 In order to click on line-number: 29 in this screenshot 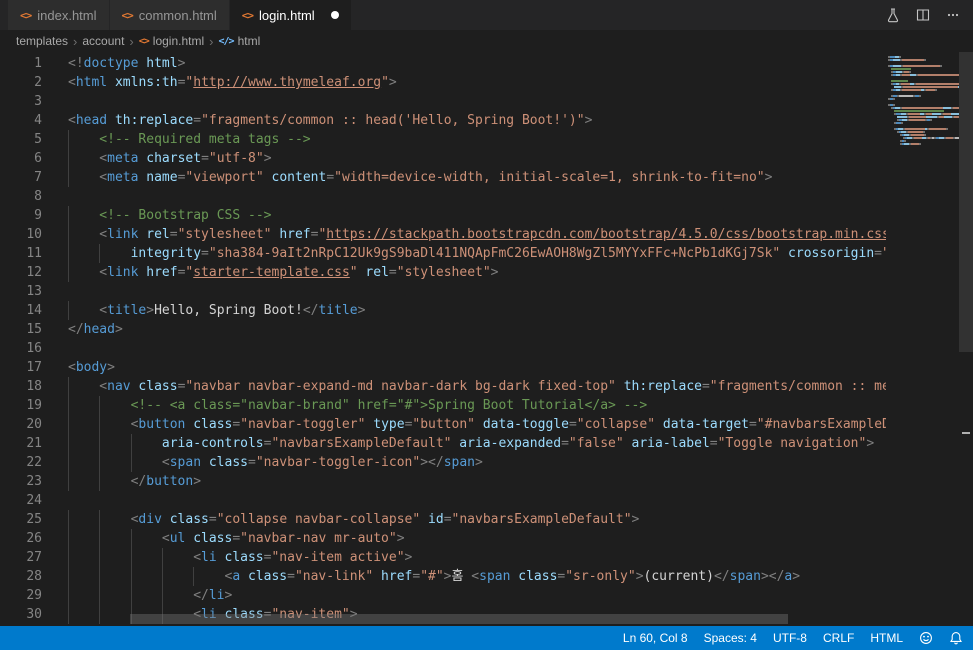, I will do `click(21, 595)`.